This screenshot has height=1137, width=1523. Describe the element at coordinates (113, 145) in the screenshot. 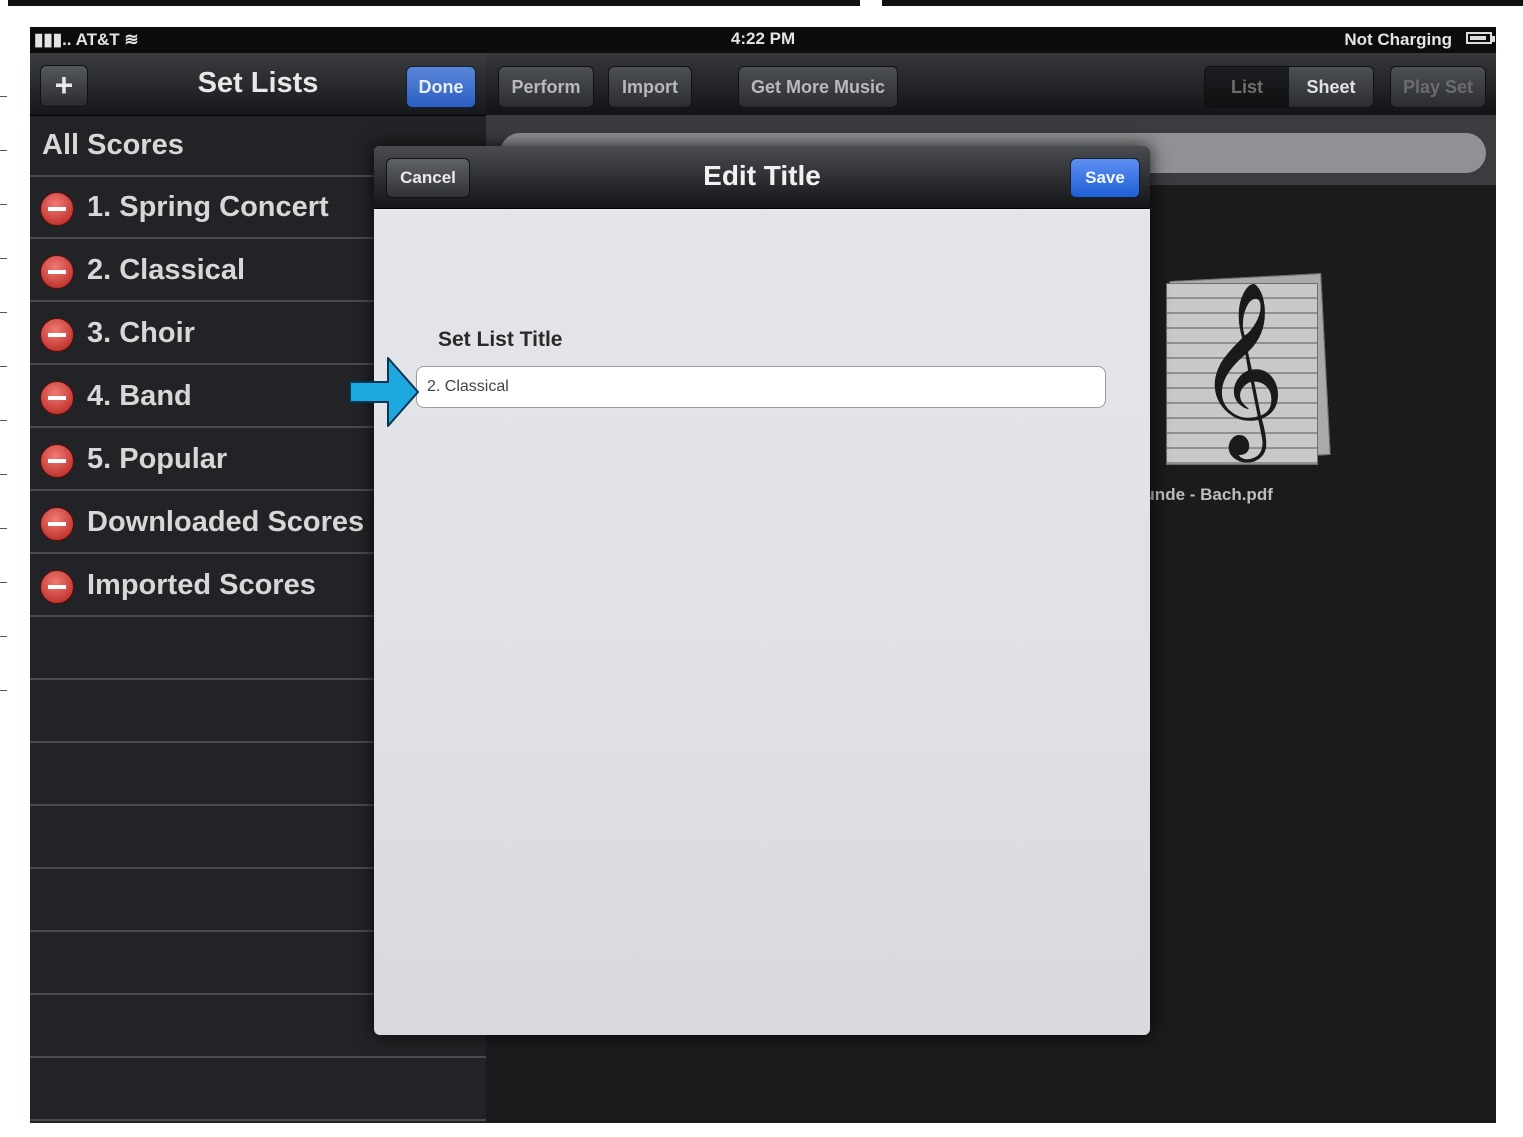

I see `sidebar-item-label: All Scores` at that location.